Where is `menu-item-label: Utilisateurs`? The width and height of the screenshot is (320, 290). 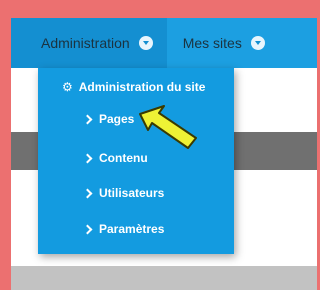
menu-item-label: Utilisateurs is located at coordinates (132, 193).